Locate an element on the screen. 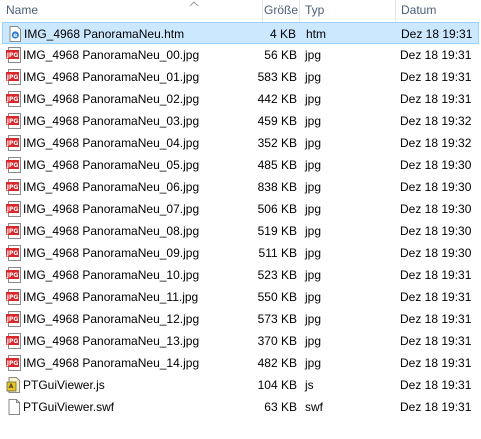 The image size is (481, 439). file-size: 459 KB is located at coordinates (277, 121).